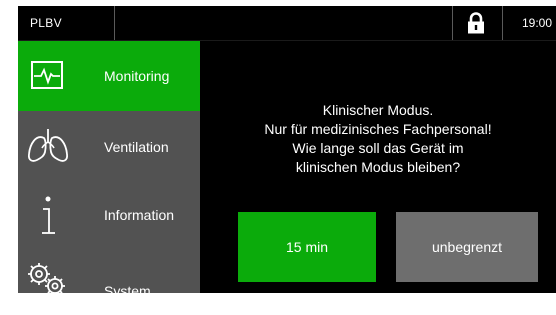  Describe the element at coordinates (476, 23) in the screenshot. I see `lock-icon` at that location.